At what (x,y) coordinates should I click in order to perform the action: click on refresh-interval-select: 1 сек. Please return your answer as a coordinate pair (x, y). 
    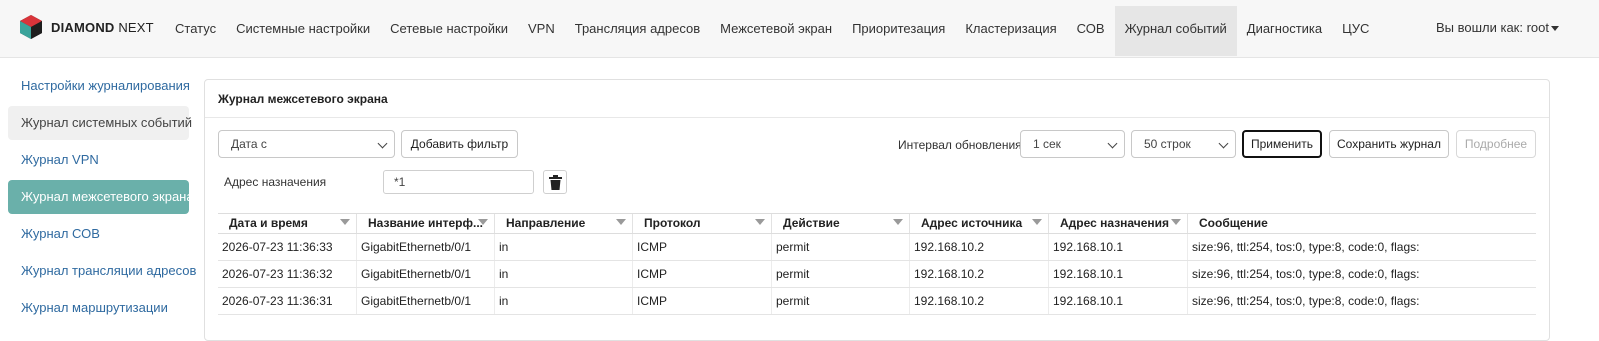
    Looking at the image, I should click on (1072, 144).